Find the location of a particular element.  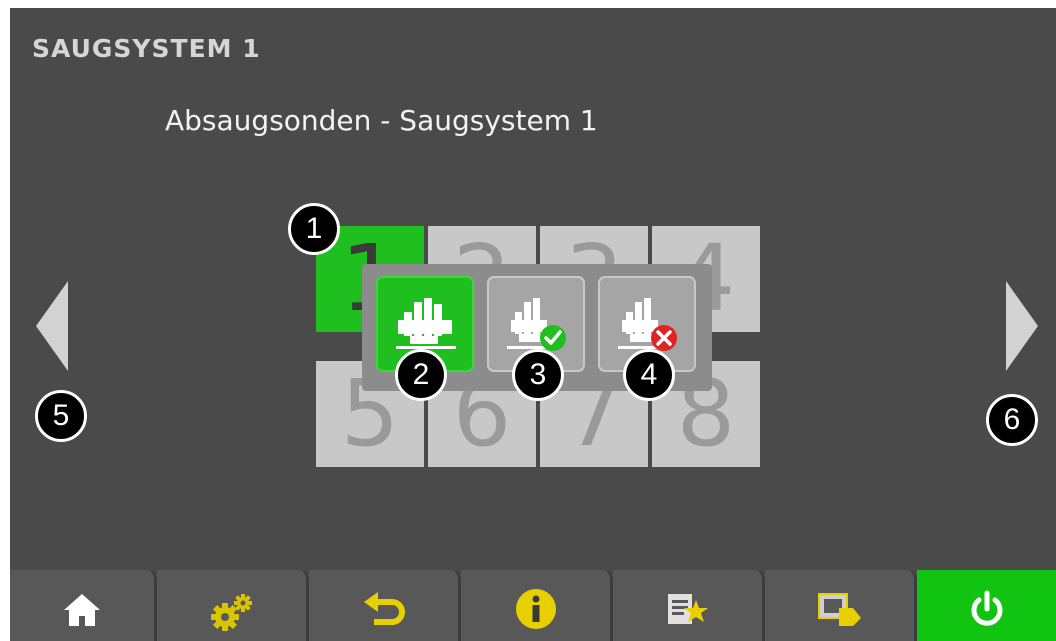

favorites-icon is located at coordinates (687, 609).